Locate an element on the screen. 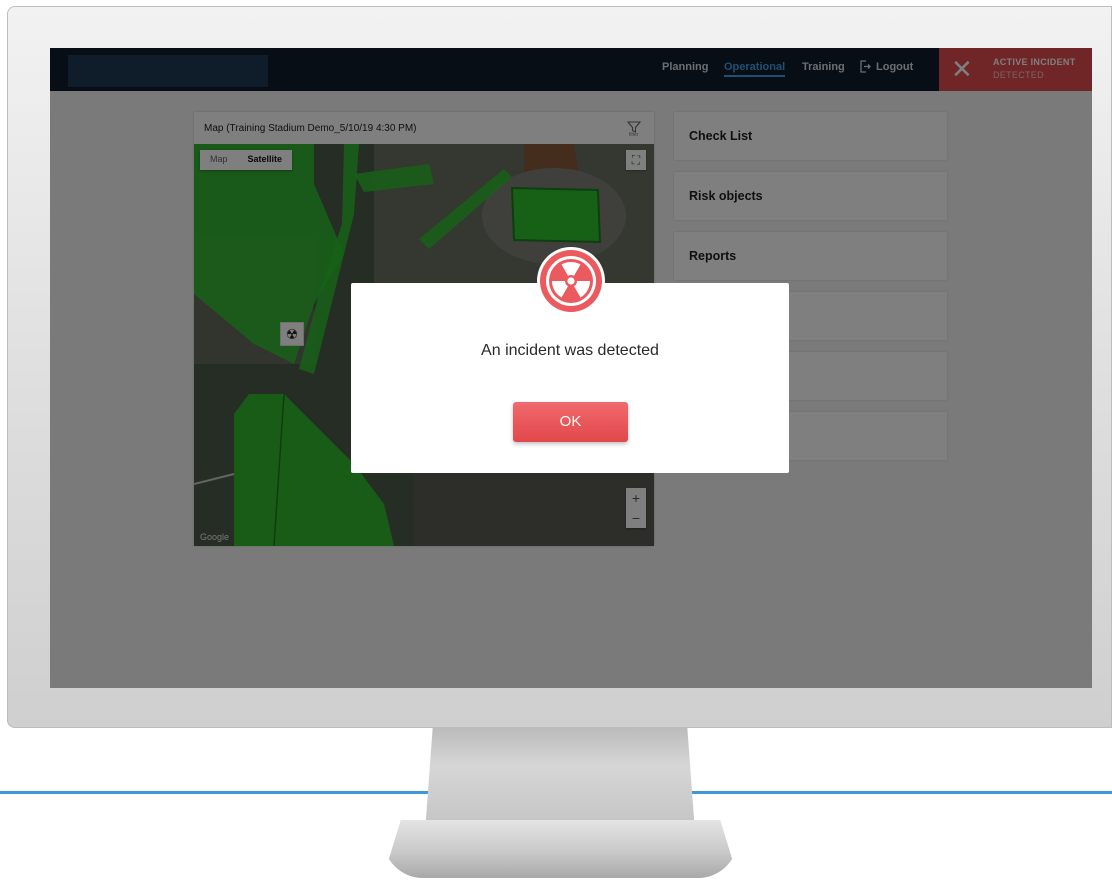 The width and height of the screenshot is (1112, 880). radiation-icon is located at coordinates (571, 281).